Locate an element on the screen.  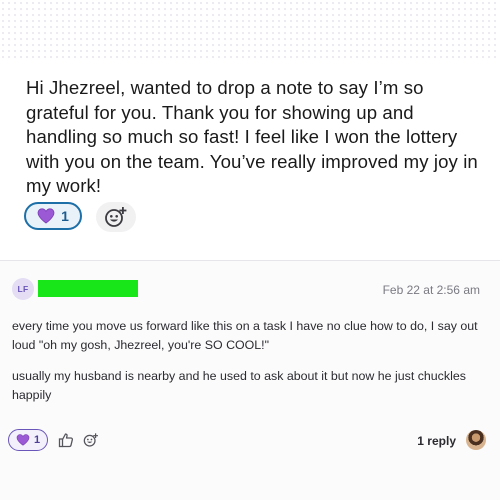
replier-avatar is located at coordinates (476, 440).